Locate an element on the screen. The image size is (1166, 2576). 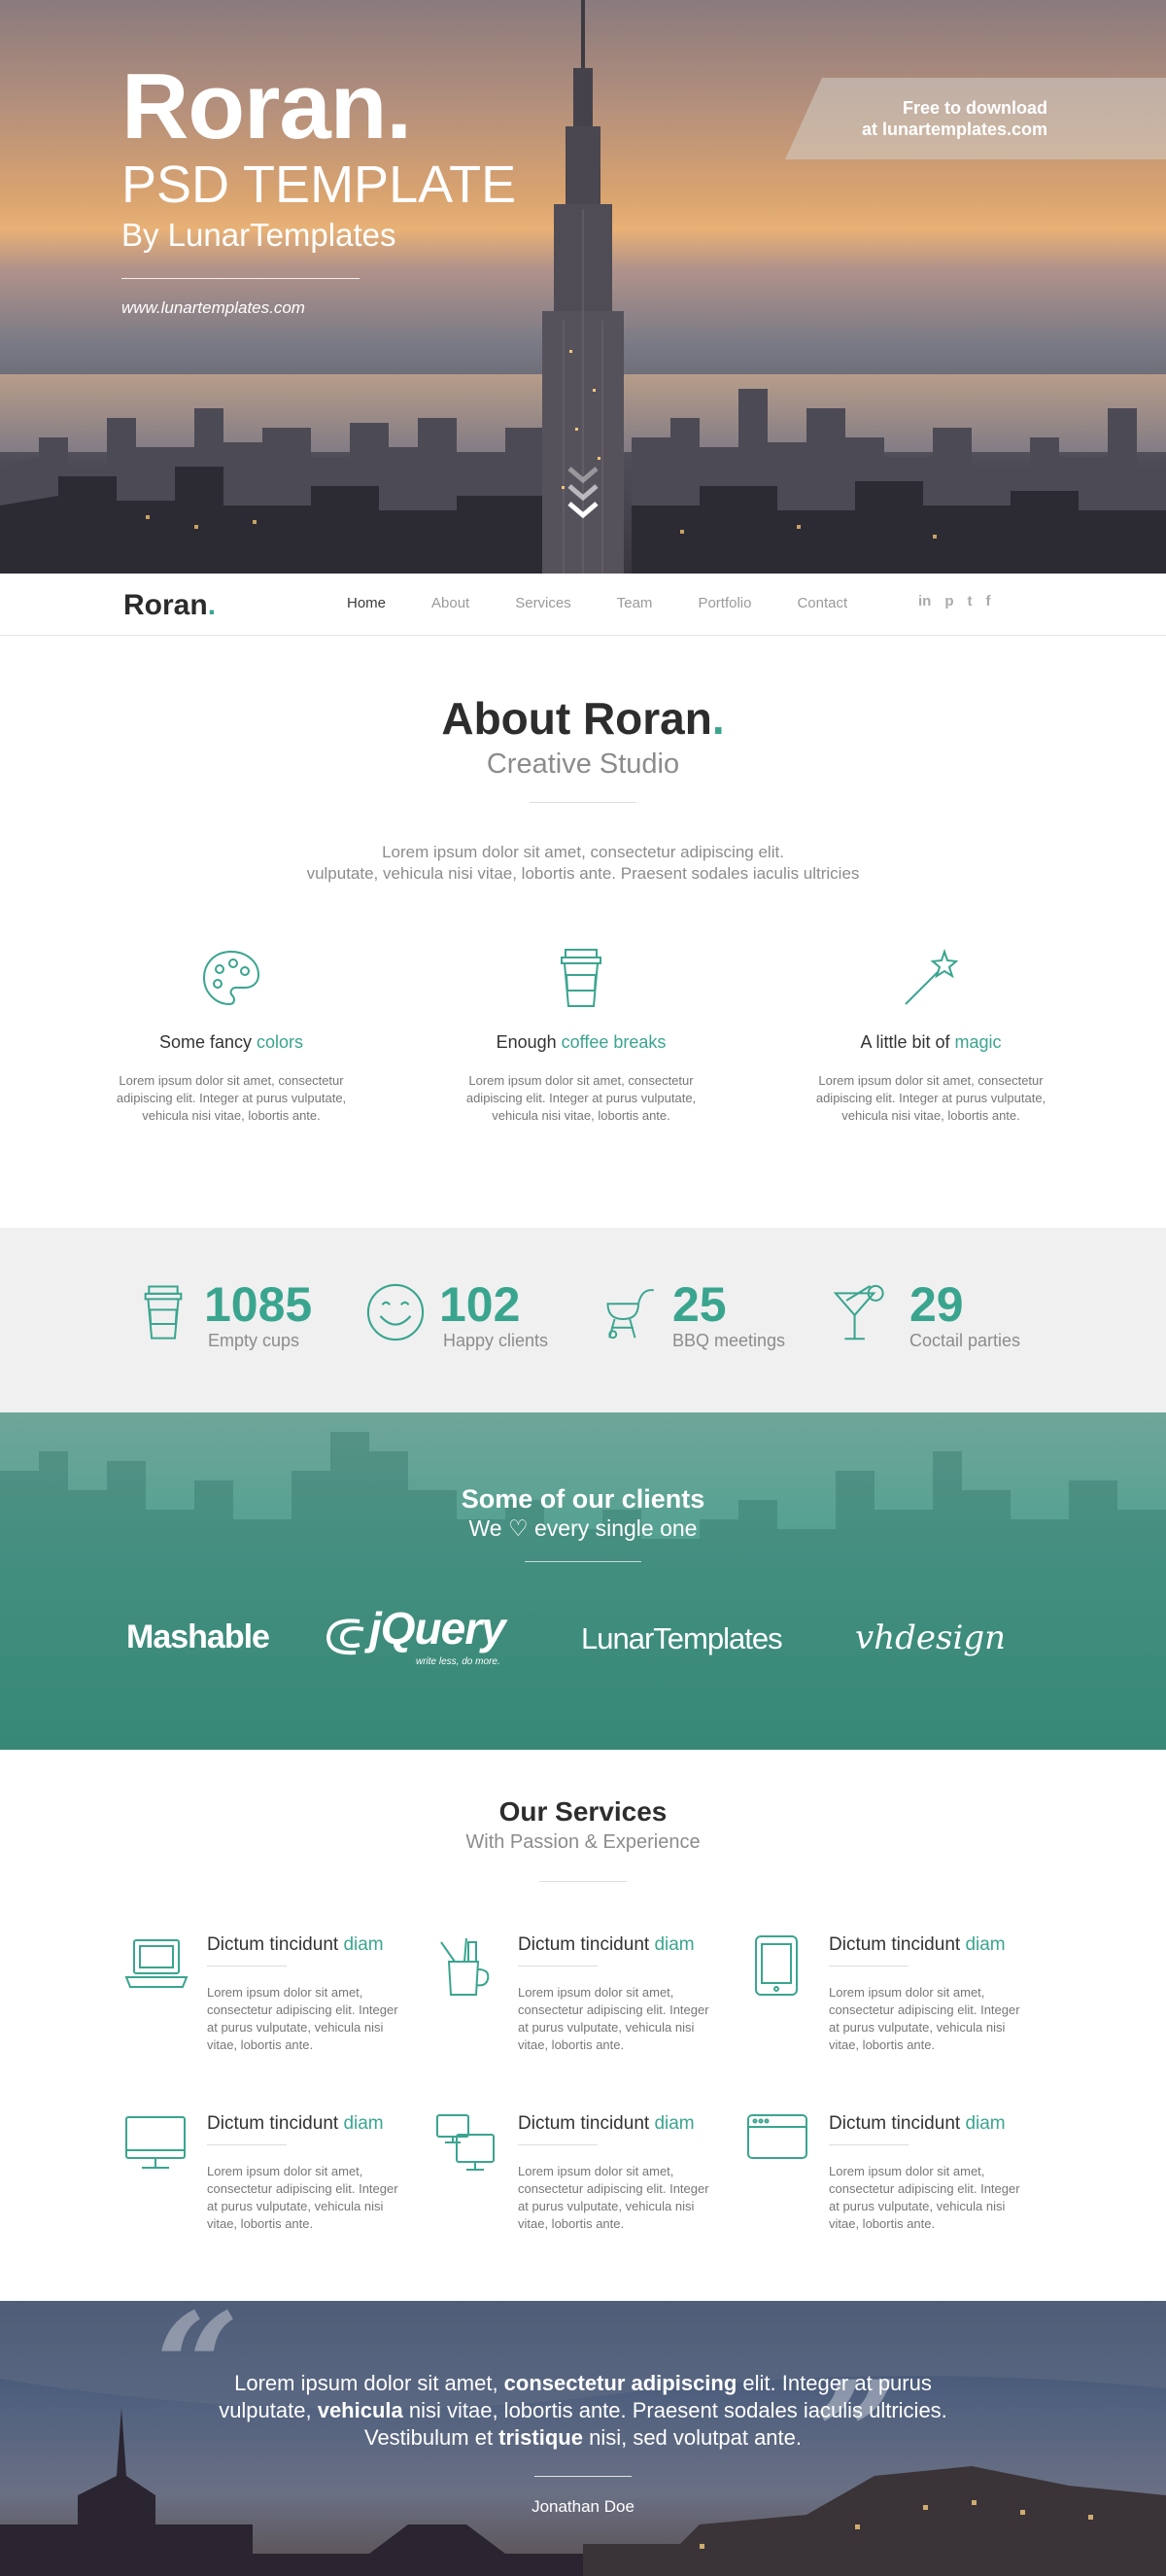
nav-item-home: Home is located at coordinates (366, 603).